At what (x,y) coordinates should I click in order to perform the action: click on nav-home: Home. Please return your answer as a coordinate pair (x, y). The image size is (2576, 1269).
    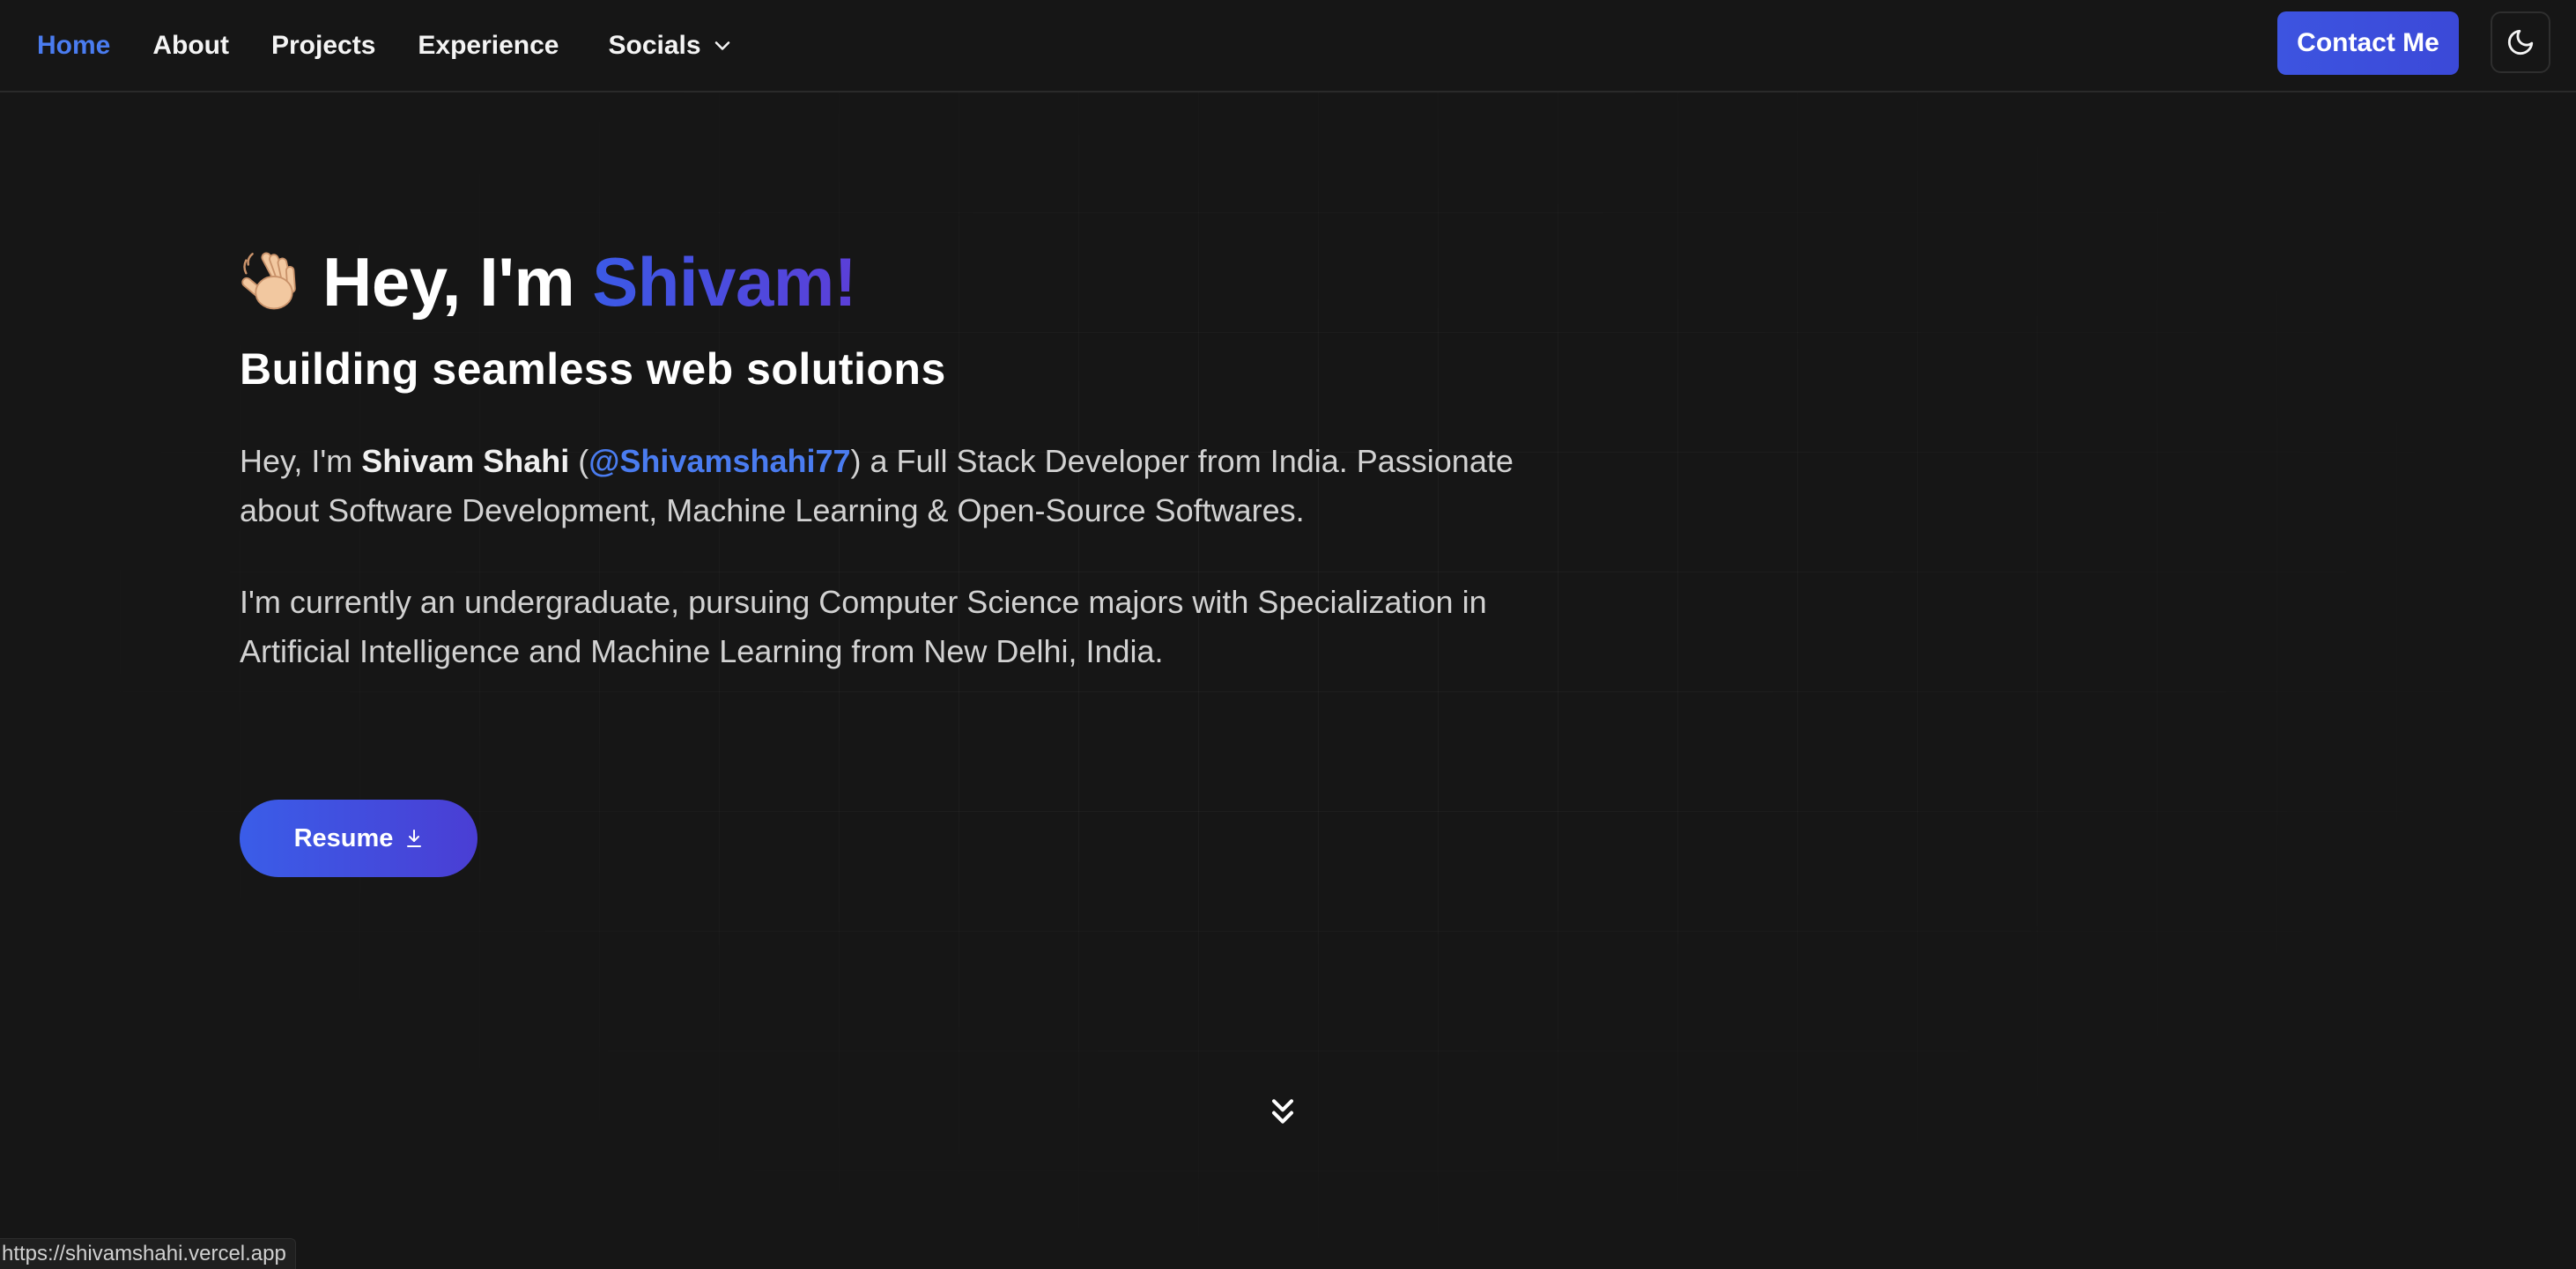
    Looking at the image, I should click on (74, 46).